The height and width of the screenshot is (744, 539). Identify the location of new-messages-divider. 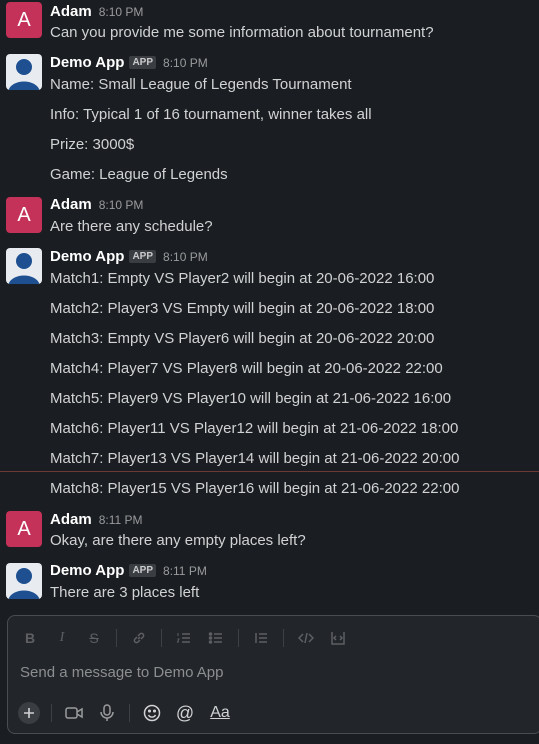
(269, 471).